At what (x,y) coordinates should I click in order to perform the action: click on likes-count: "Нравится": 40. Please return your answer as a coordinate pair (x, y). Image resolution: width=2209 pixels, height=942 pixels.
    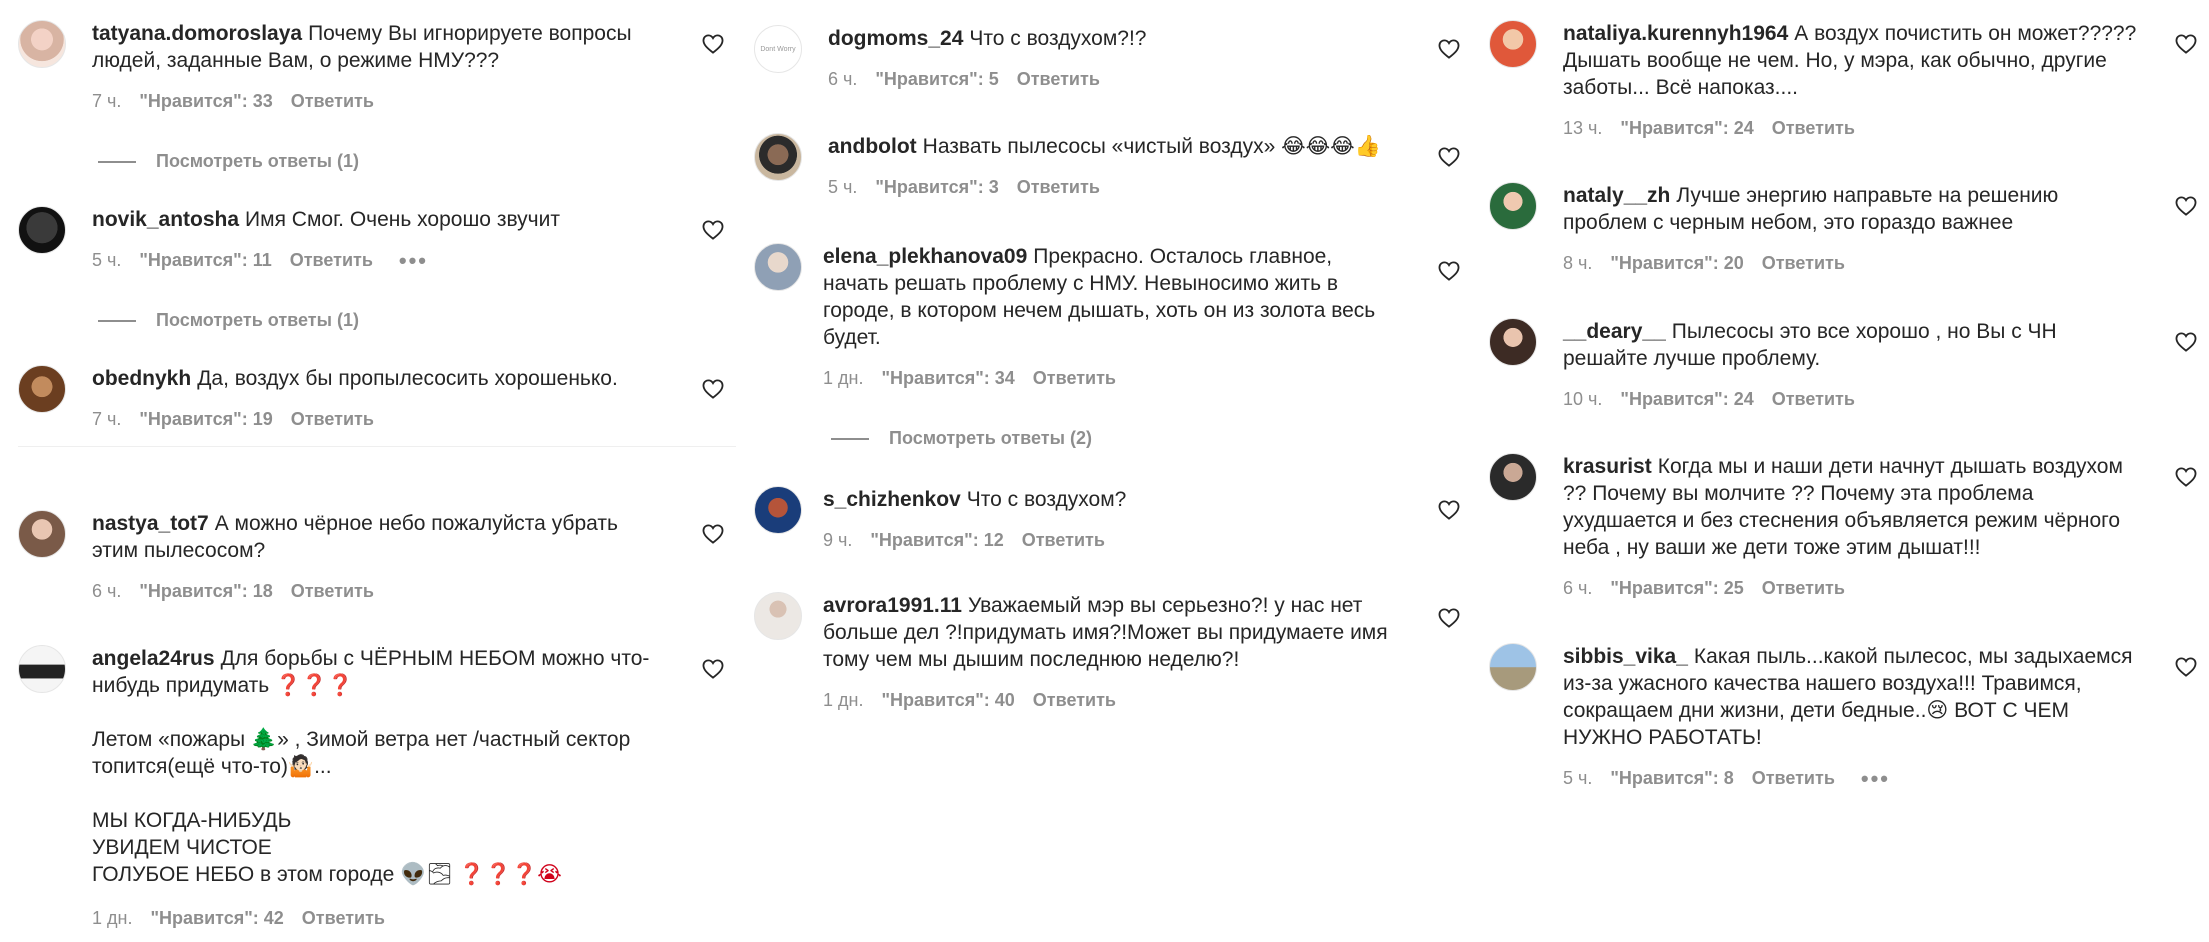
    Looking at the image, I should click on (947, 700).